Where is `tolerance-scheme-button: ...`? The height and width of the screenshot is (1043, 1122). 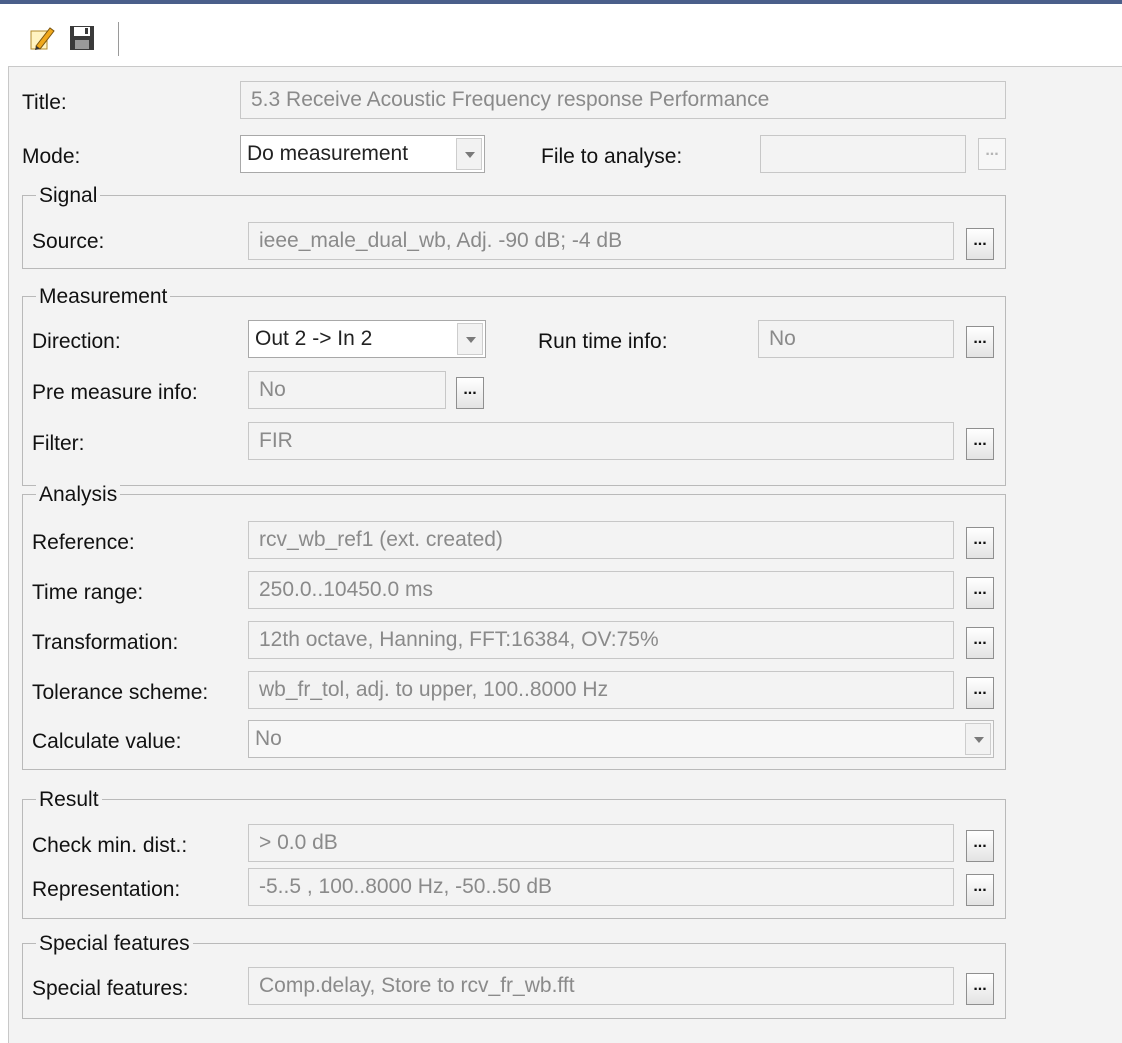 tolerance-scheme-button: ... is located at coordinates (980, 693).